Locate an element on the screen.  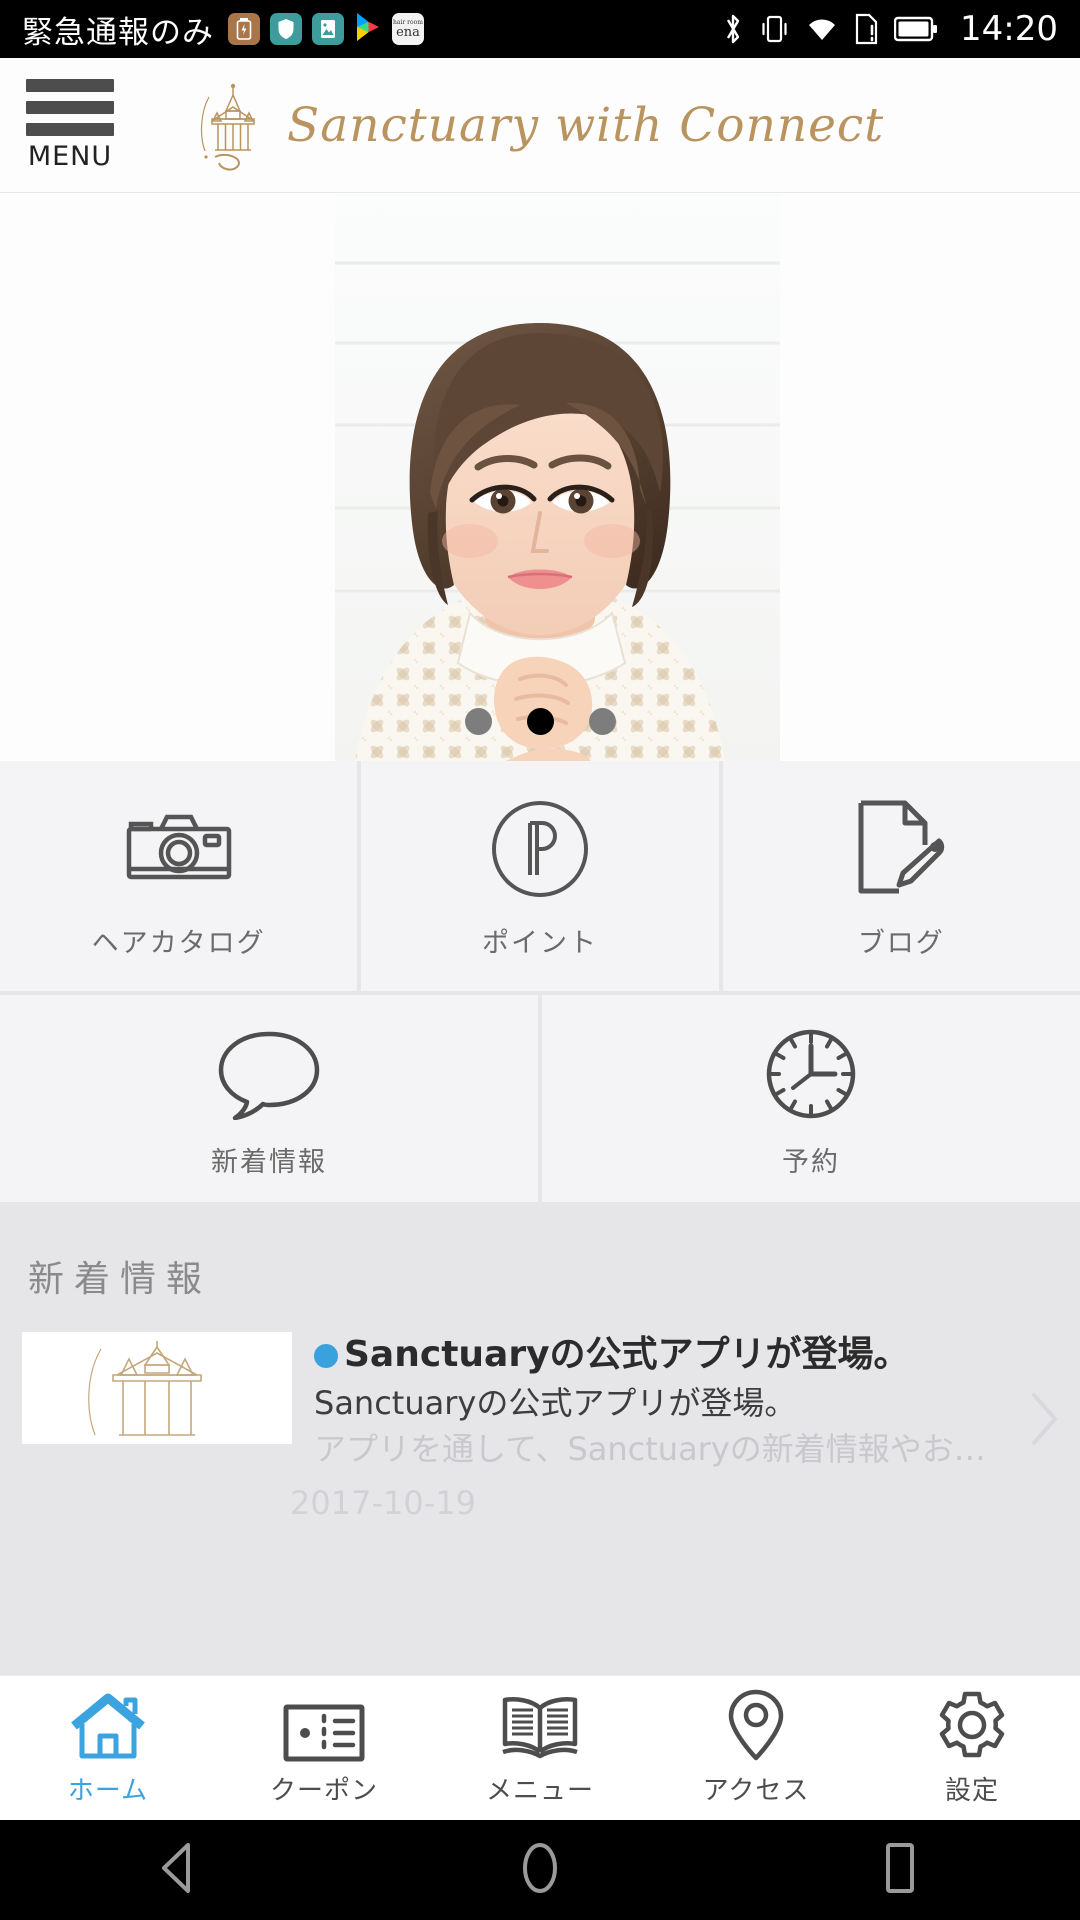
brand-logo-text: Sanctuary with Connect is located at coordinates (586, 125).